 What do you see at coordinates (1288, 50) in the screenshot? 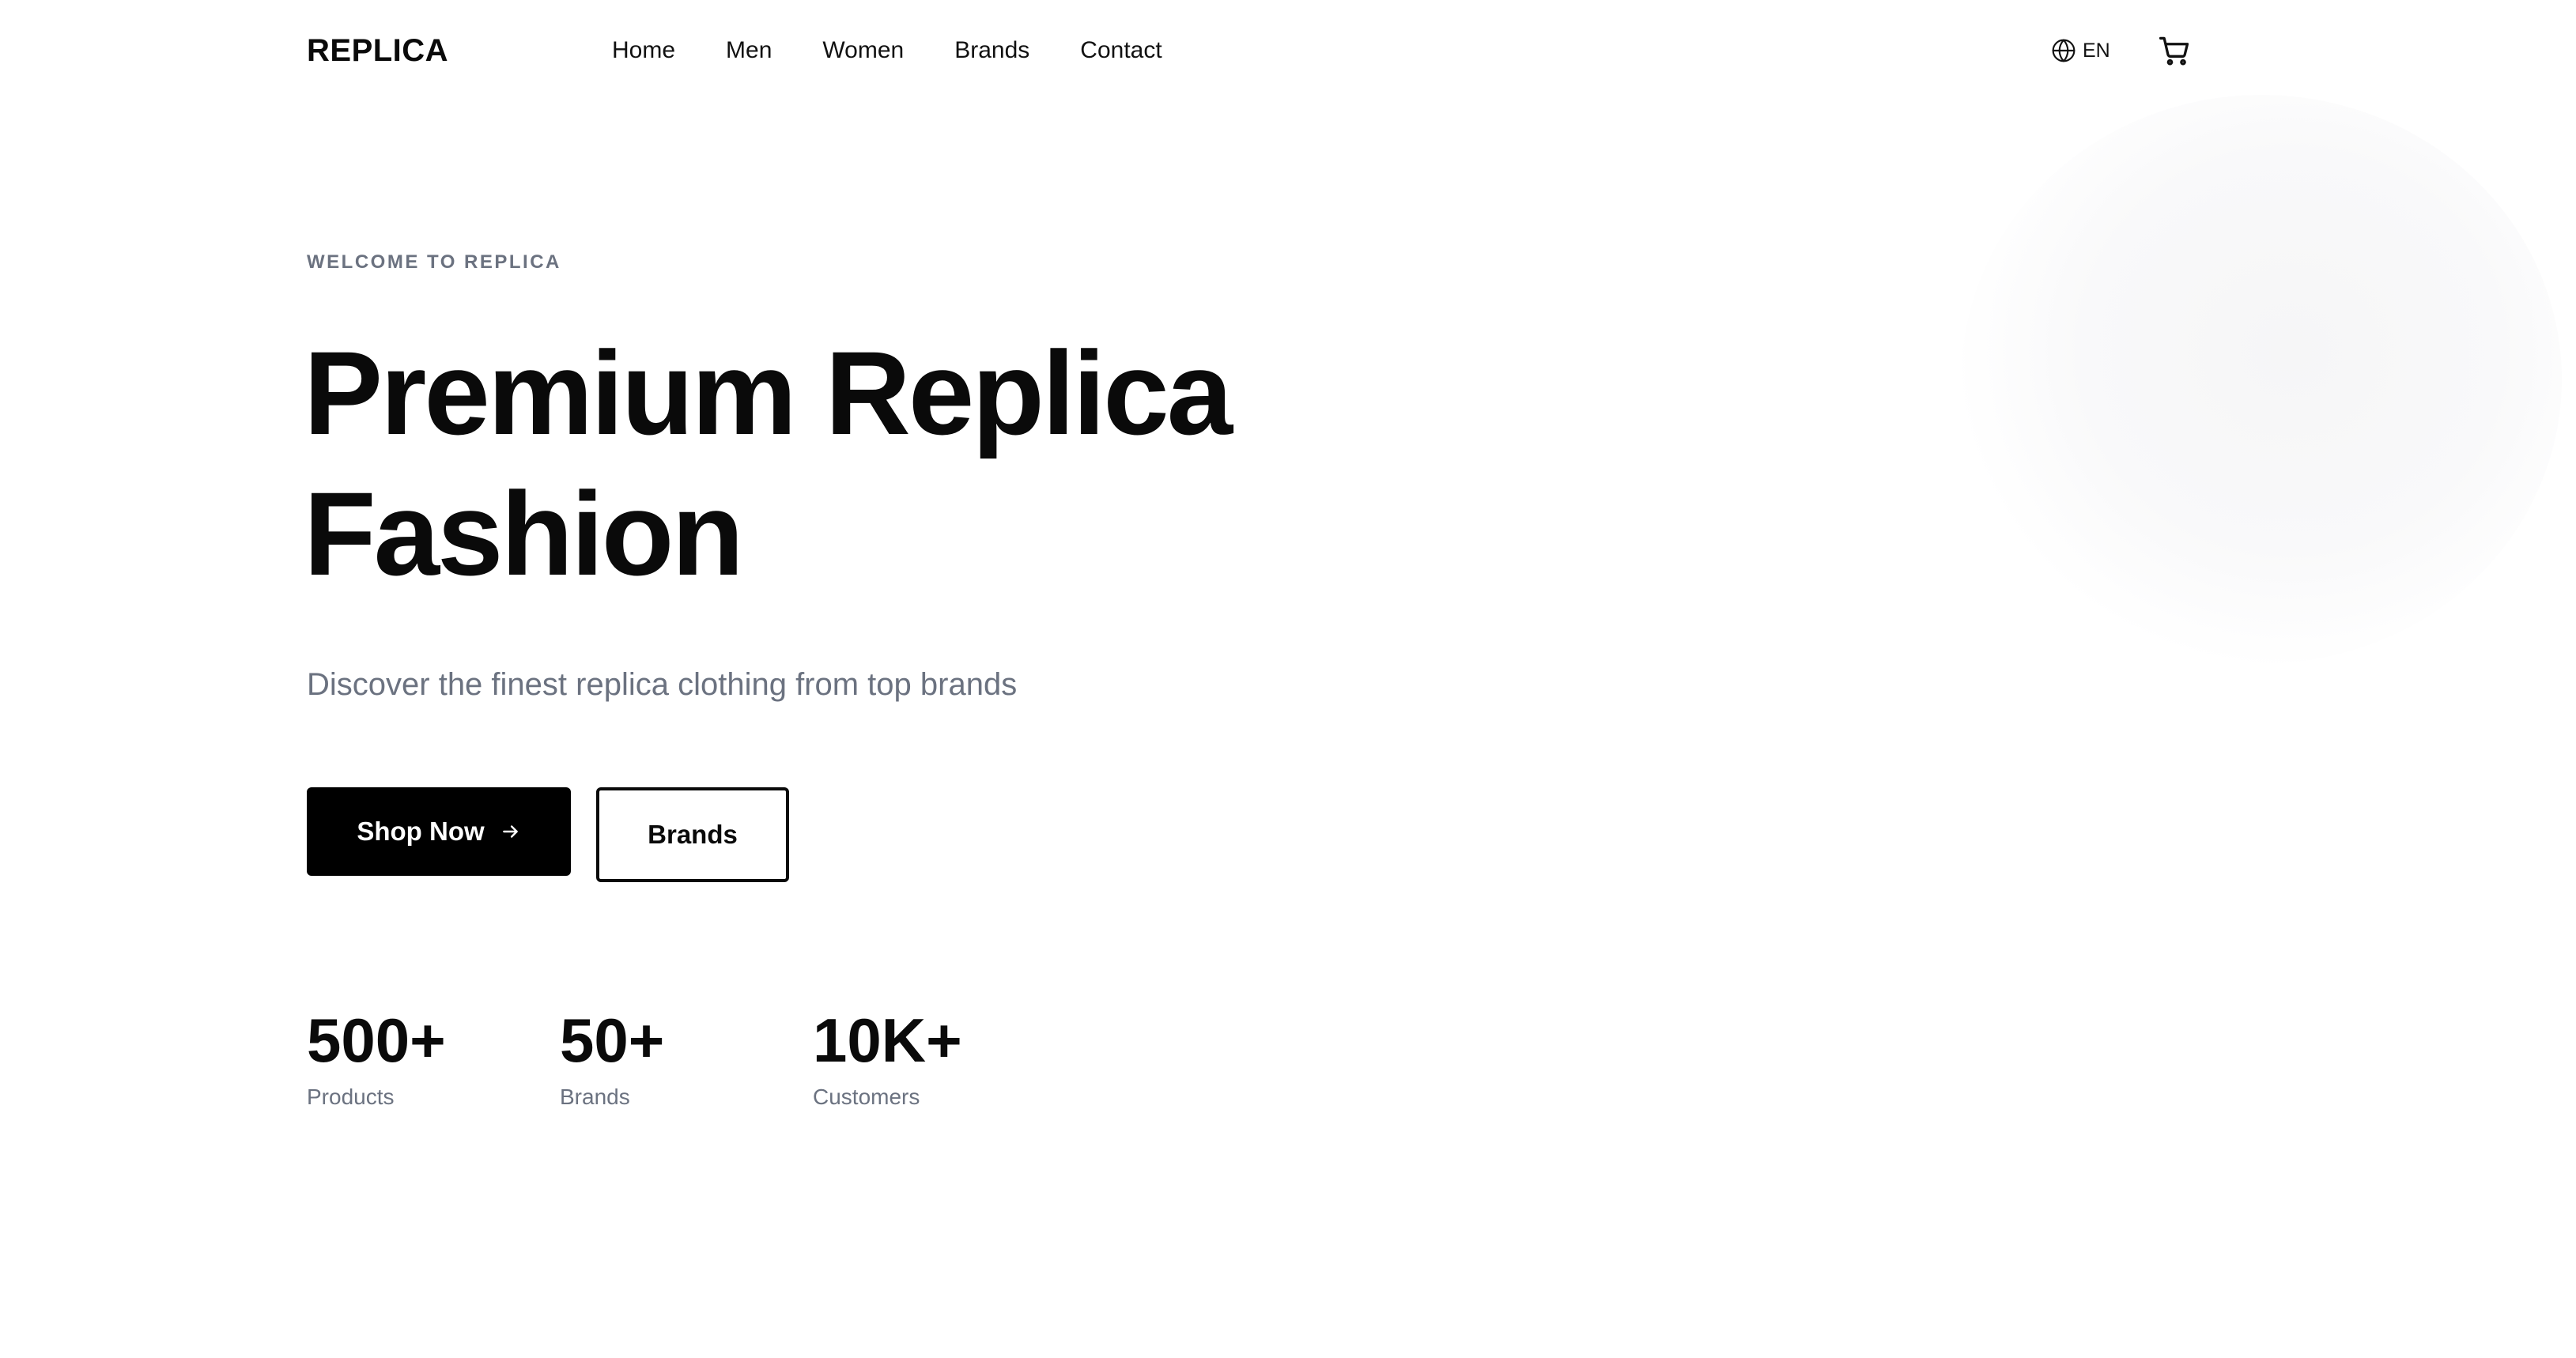
I see `site-header: REPLICA Home Men Women Brands Contact EN` at bounding box center [1288, 50].